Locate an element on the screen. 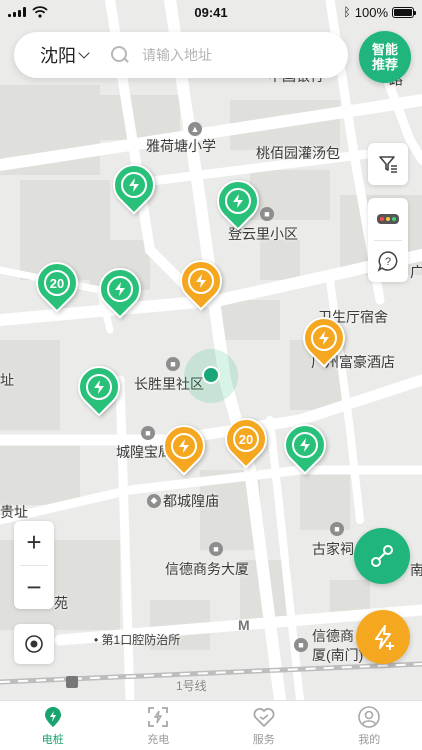  map-label-clinic-text: 第1口腔防治所 is located at coordinates (141, 640).